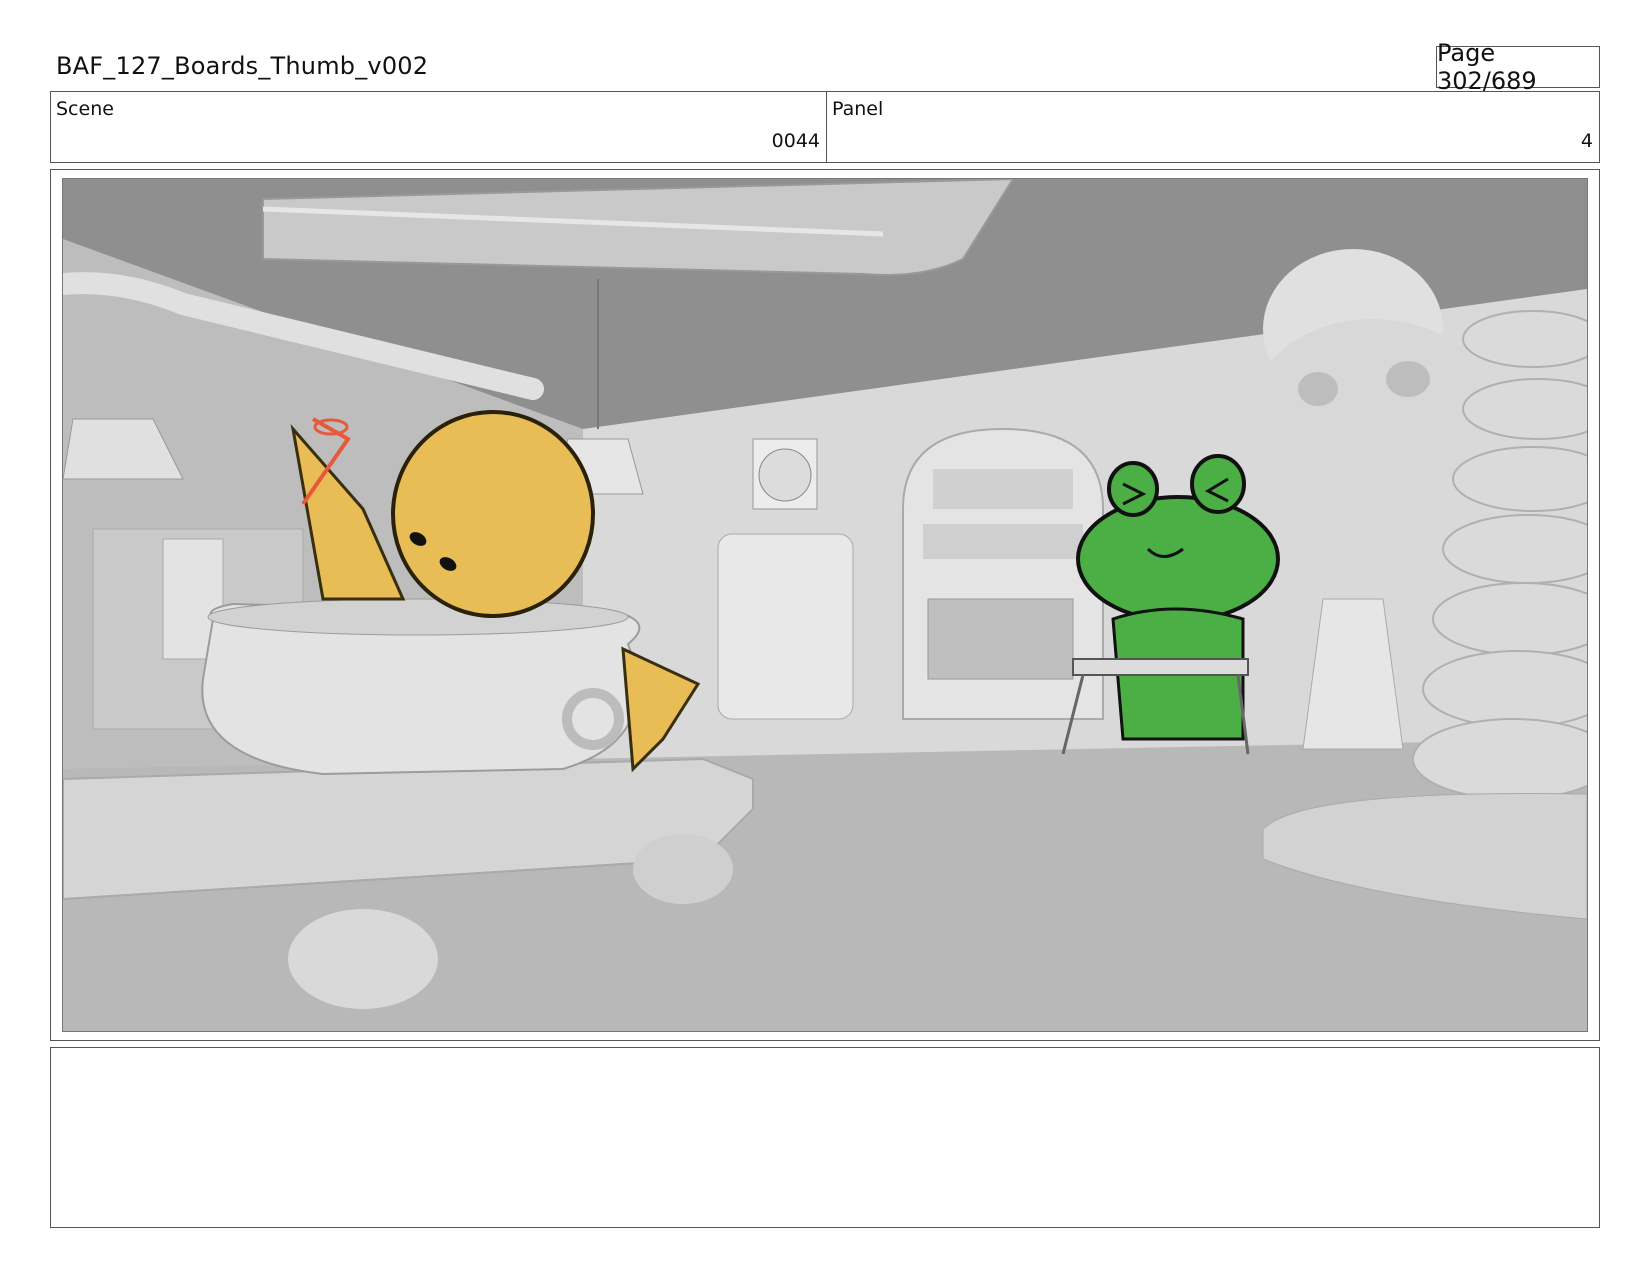 This screenshot has height=1275, width=1650. Describe the element at coordinates (1318, 389) in the screenshot. I see `sculpture-eye-left` at that location.